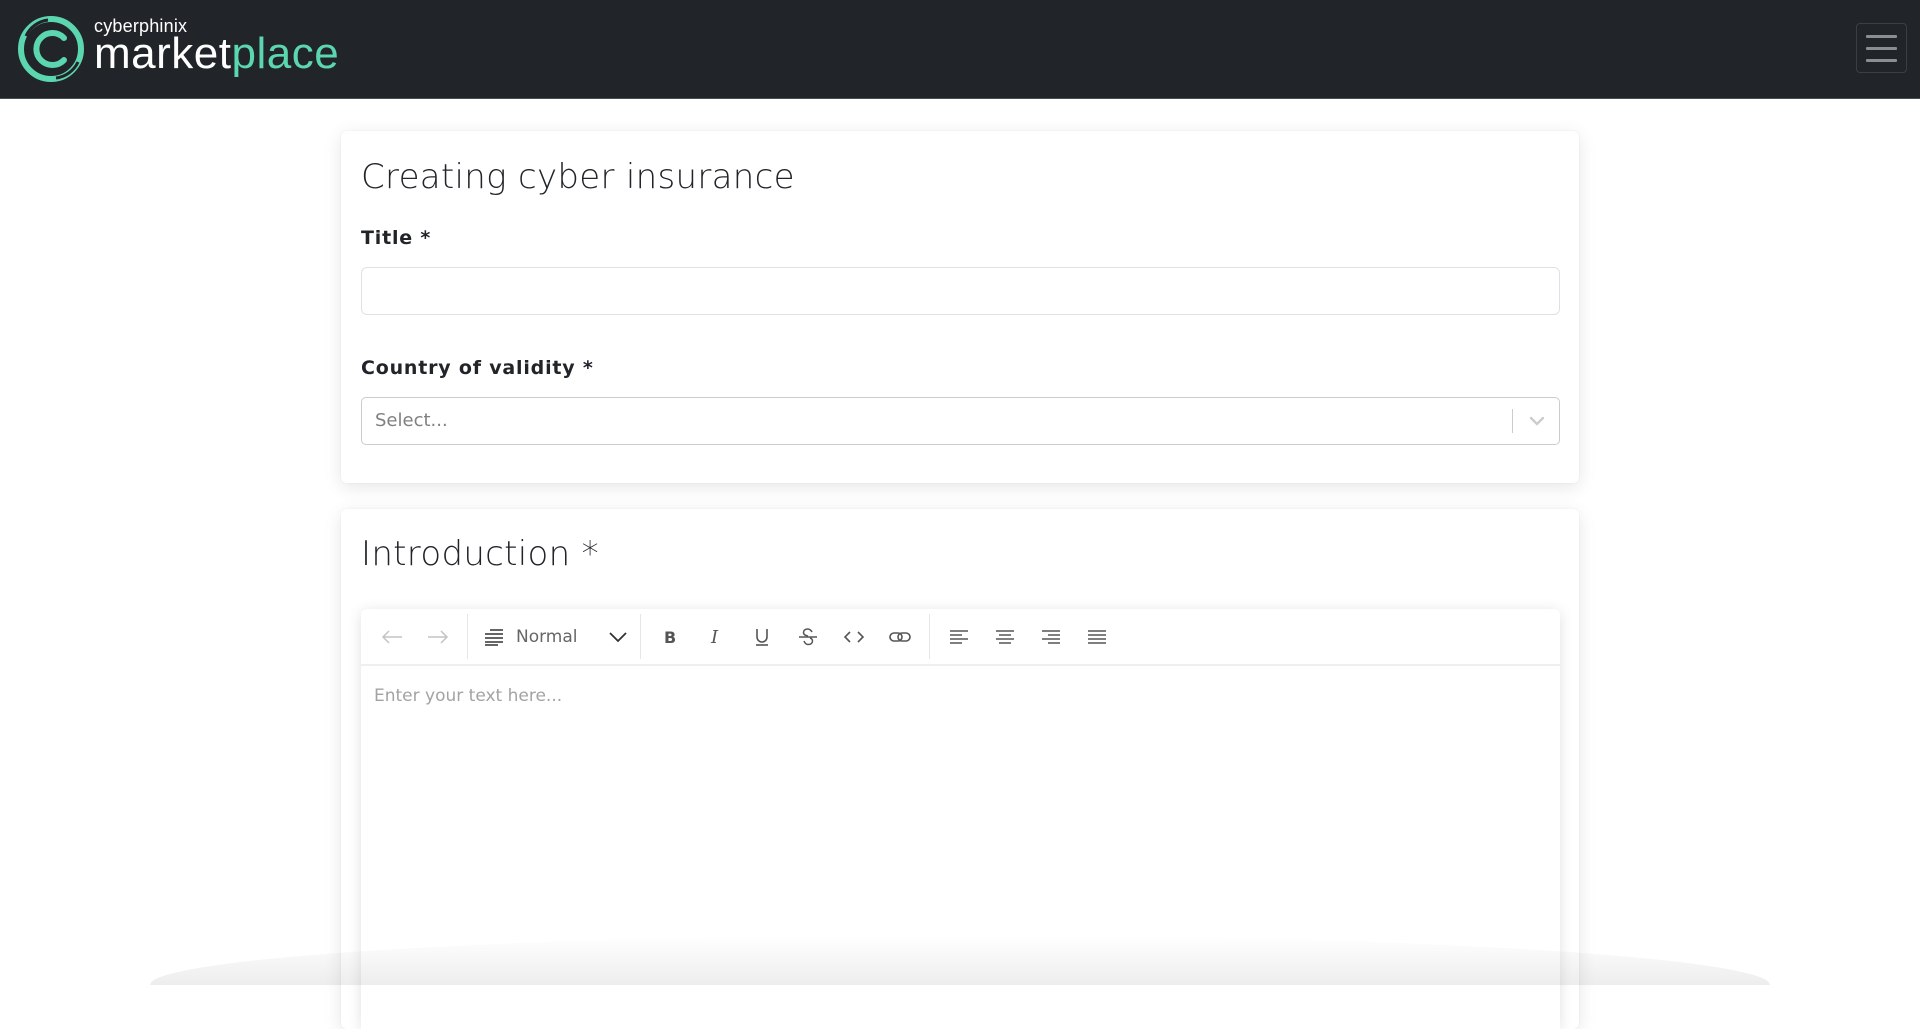  I want to click on undo-button, so click(392, 637).